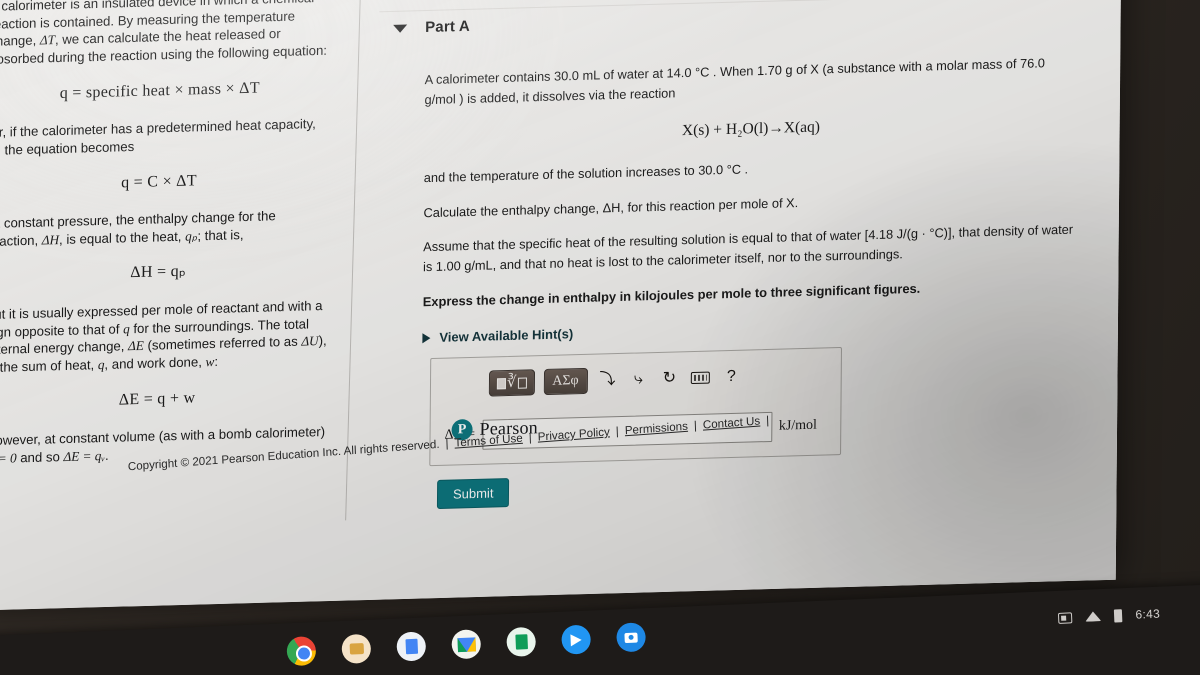 This screenshot has width=1200, height=675. What do you see at coordinates (84, 455) in the screenshot?
I see `ref-p5-symbol2: ΔE = qᵥ` at bounding box center [84, 455].